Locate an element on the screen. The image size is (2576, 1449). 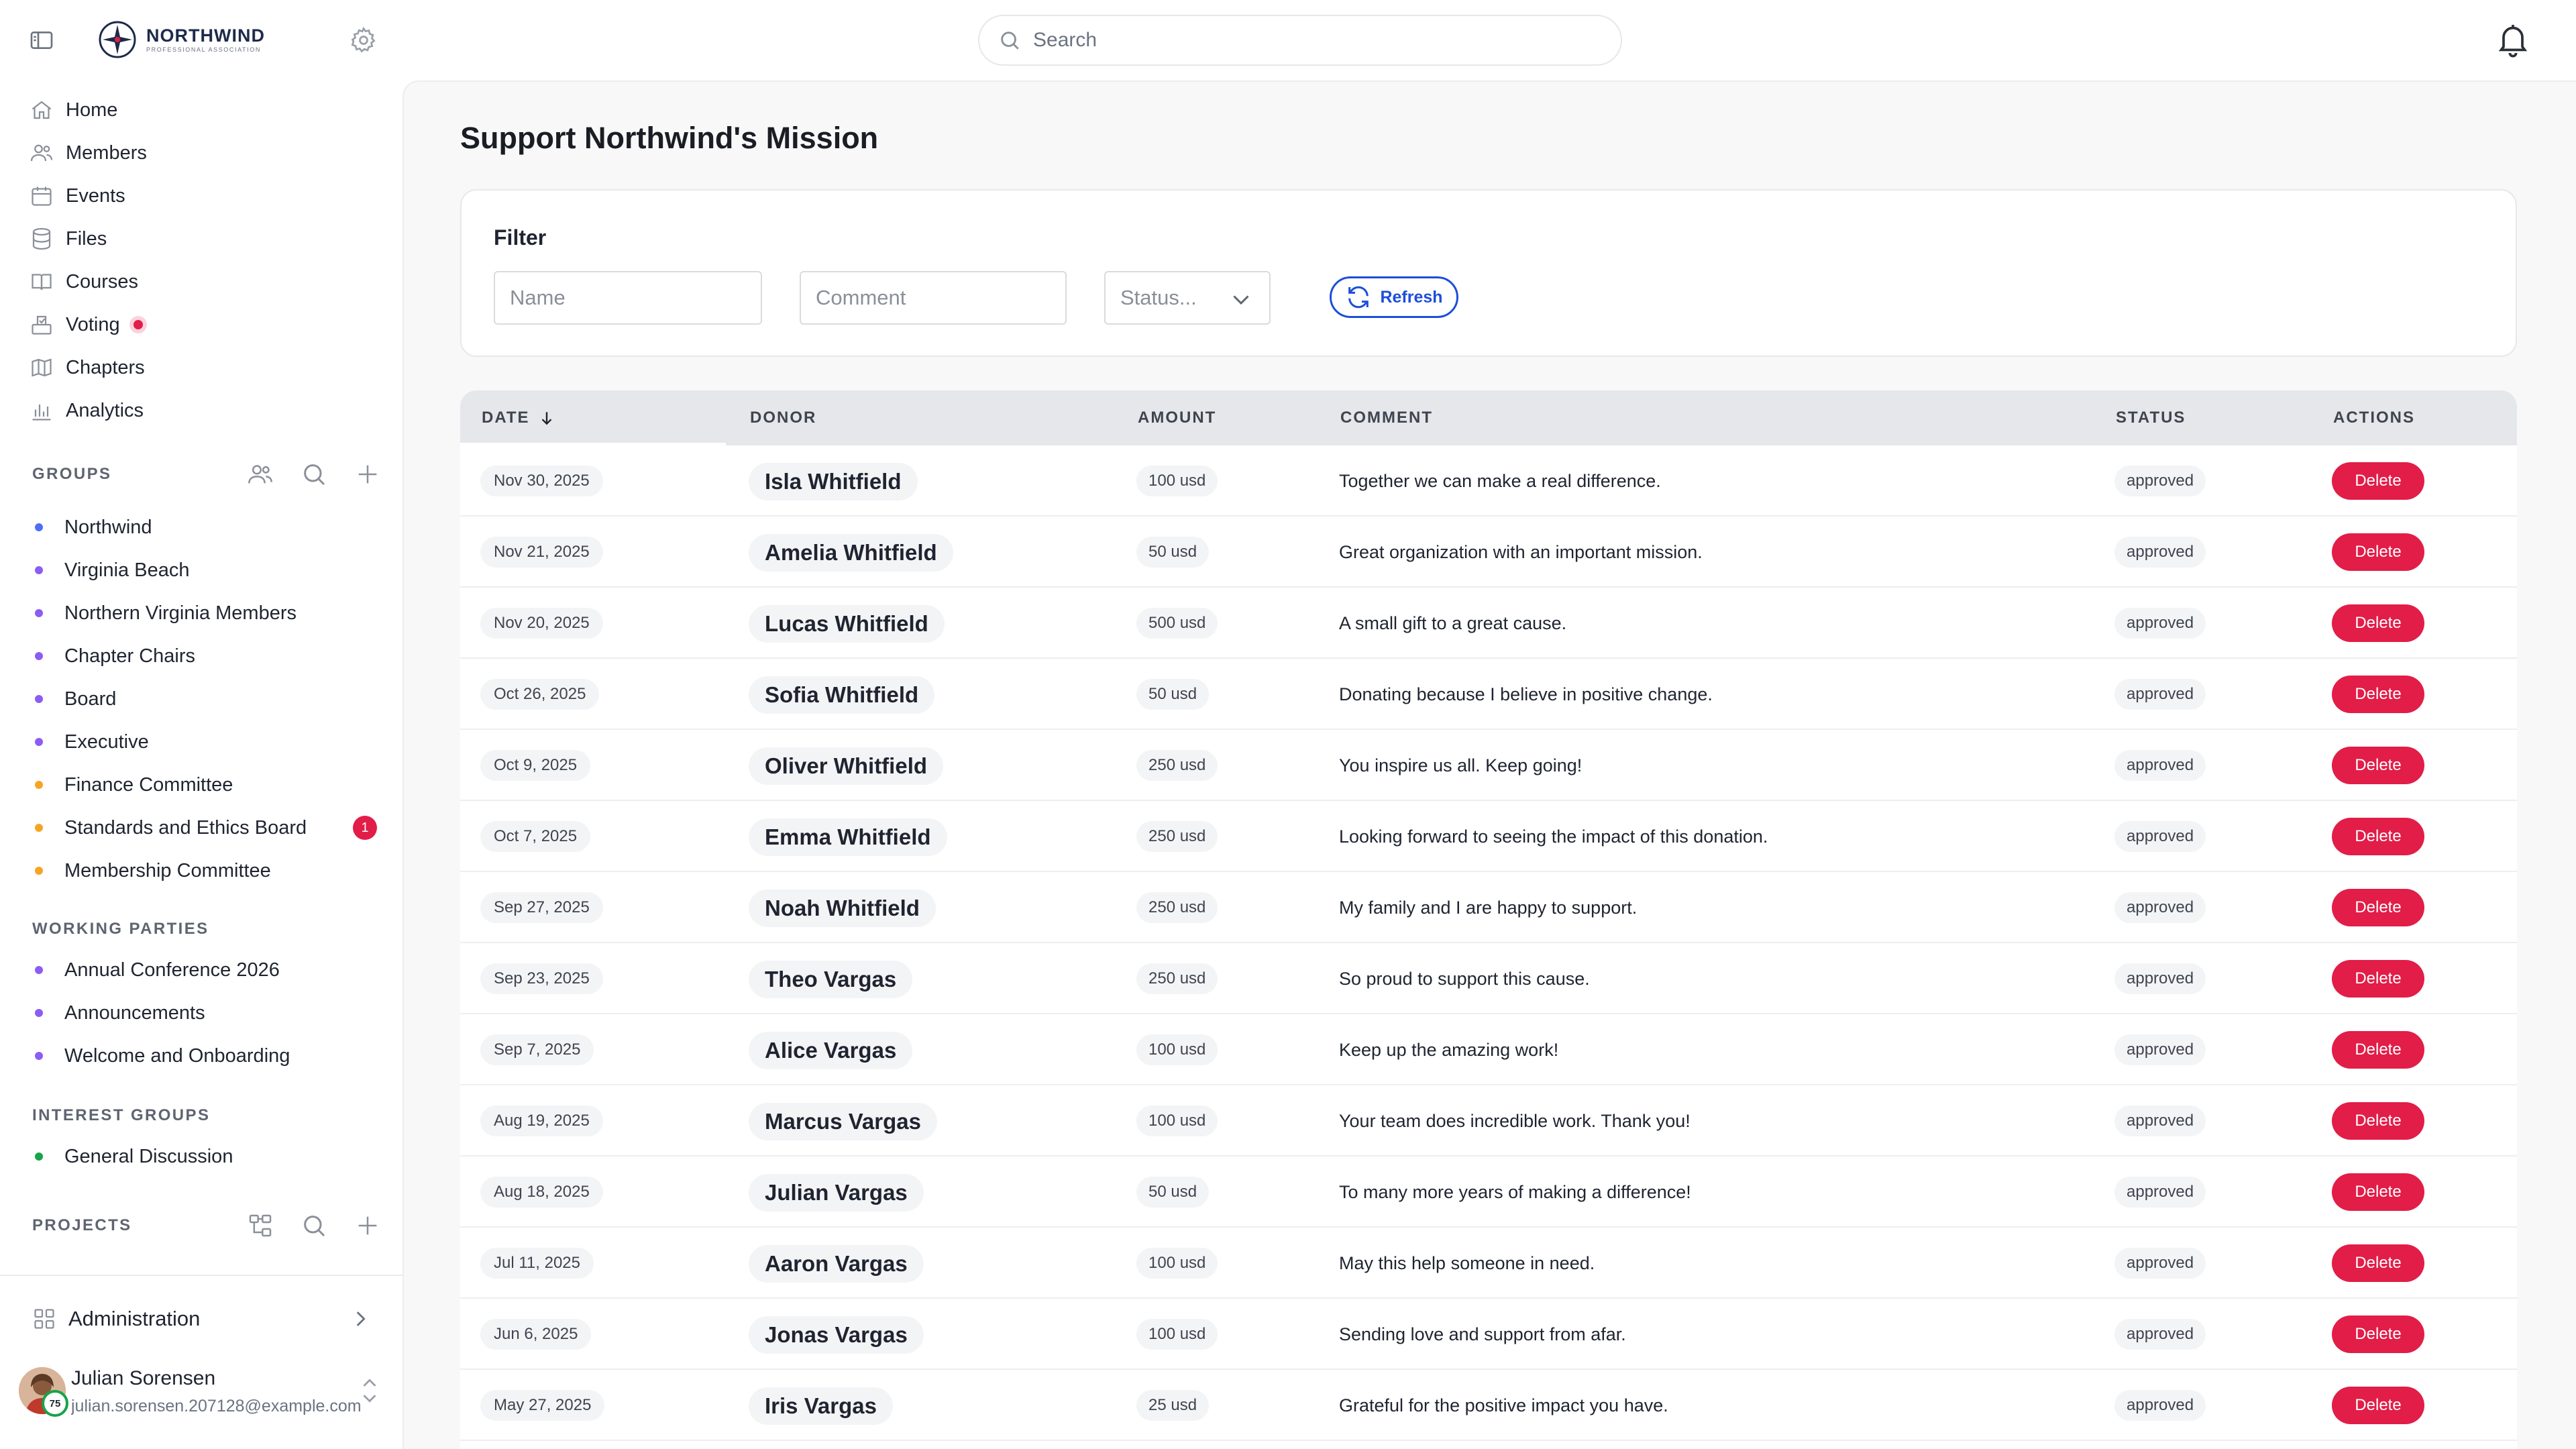
column-header-date: DATE is located at coordinates (518, 417).